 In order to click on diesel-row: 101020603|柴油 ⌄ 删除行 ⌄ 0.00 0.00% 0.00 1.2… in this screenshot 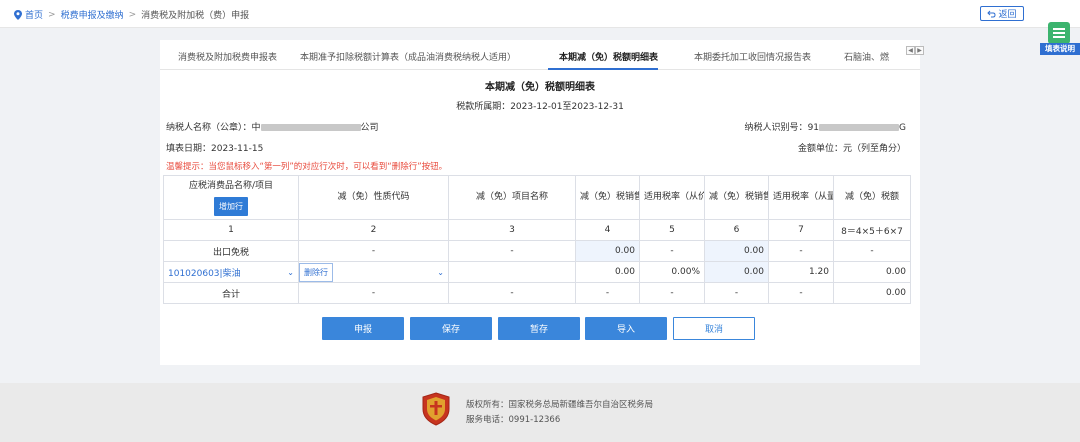, I will do `click(537, 272)`.